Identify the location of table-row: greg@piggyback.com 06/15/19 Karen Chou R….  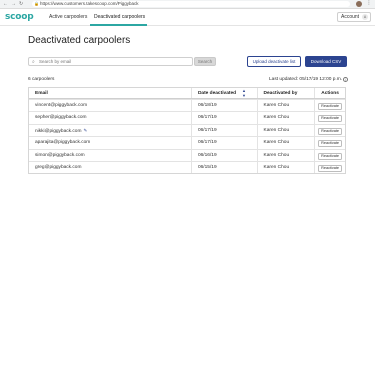
(187, 167).